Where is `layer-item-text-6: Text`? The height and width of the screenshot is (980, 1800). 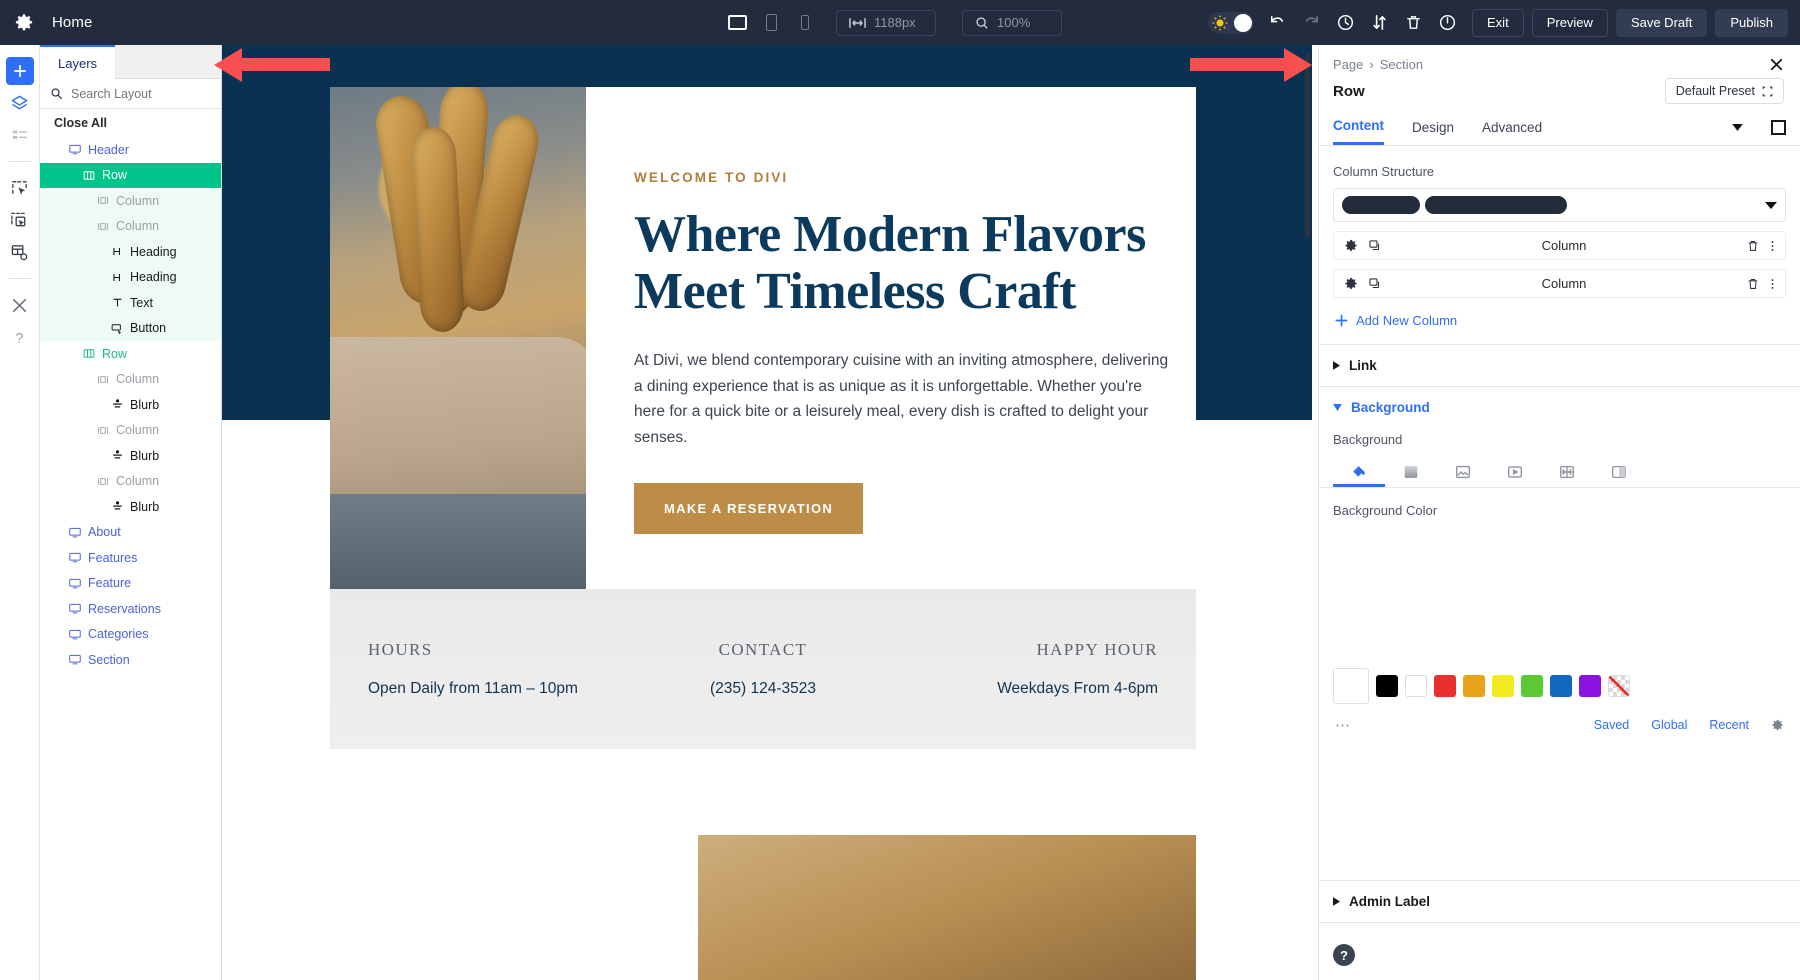 layer-item-text-6: Text is located at coordinates (130, 303).